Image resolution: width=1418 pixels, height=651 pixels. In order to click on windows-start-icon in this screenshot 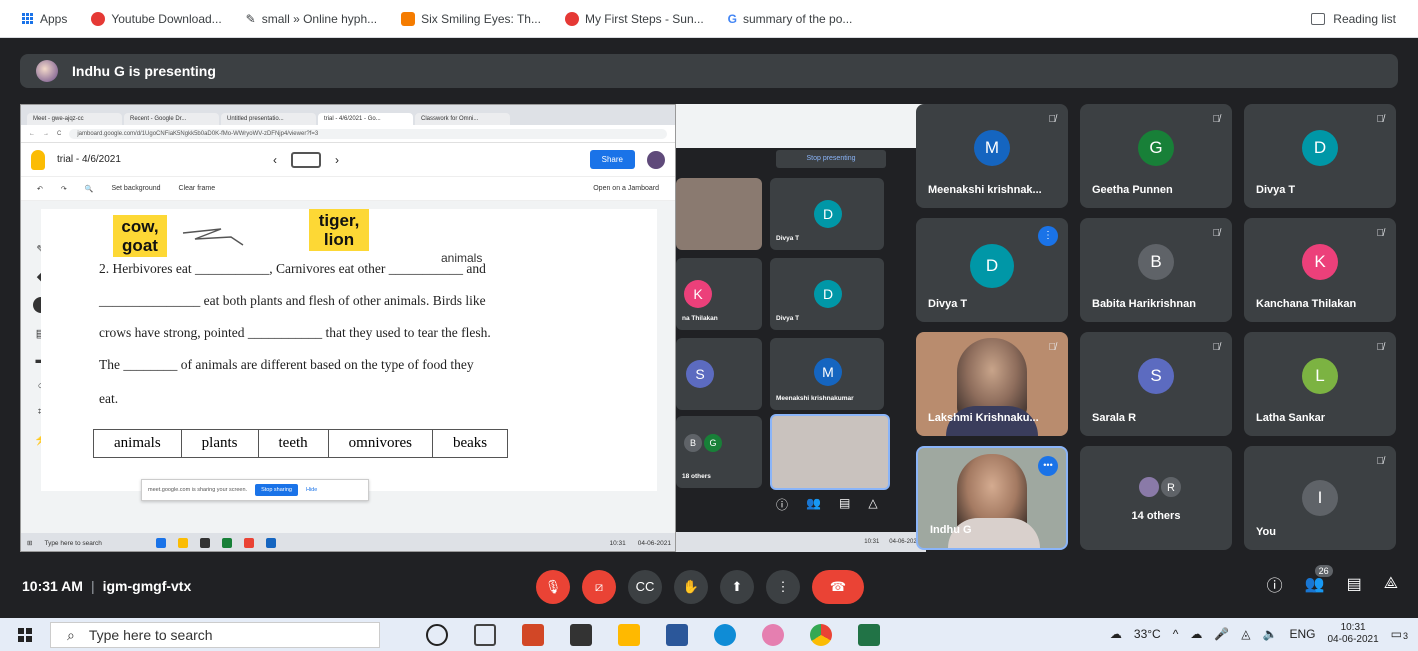, I will do `click(25, 635)`.